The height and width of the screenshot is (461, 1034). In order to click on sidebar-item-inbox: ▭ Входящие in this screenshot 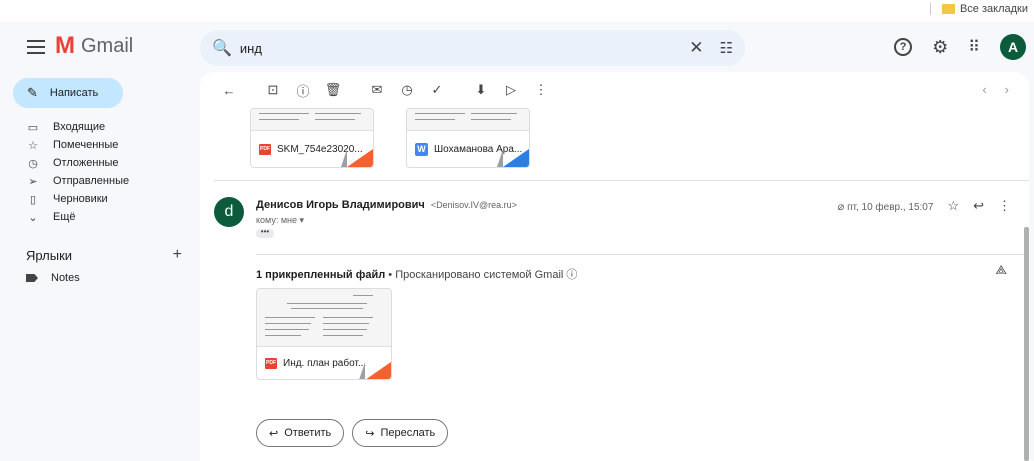, I will do `click(108, 127)`.